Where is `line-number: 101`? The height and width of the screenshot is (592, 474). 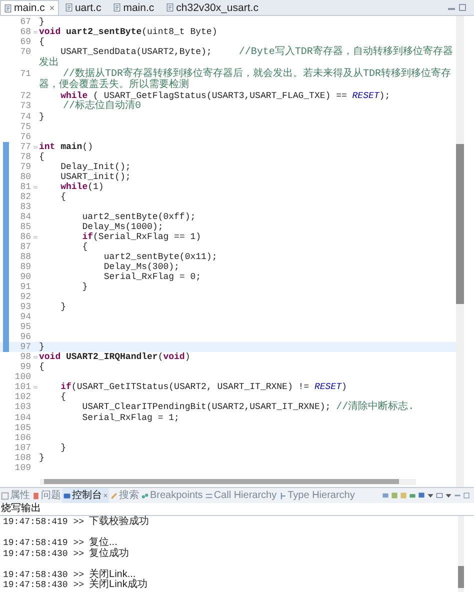
line-number: 101 is located at coordinates (22, 387).